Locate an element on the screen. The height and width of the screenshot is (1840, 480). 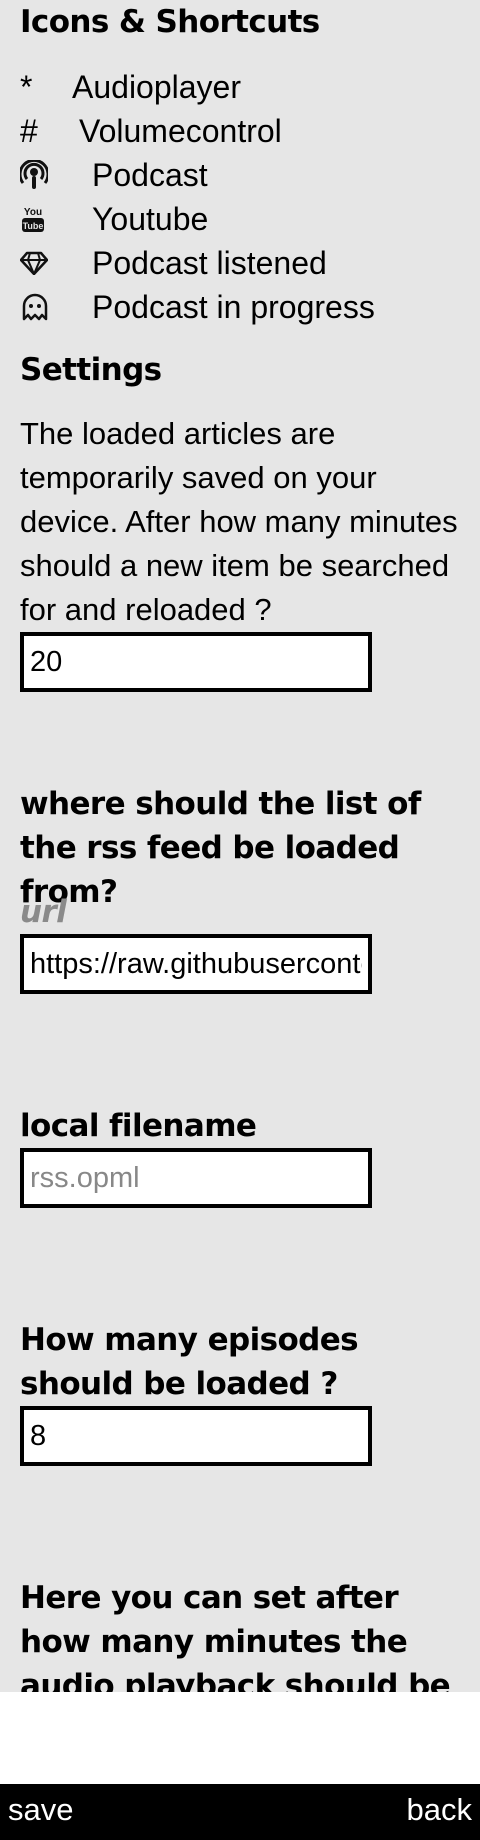
shortcut-label: Volumecontrol is located at coordinates (180, 130).